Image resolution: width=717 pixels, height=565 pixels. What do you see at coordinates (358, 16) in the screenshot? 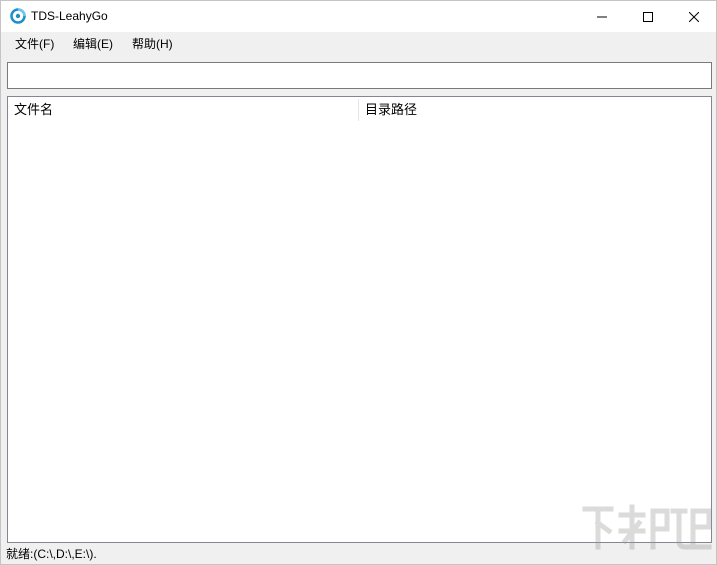
I see `title-bar: TDS-LeahyGo` at bounding box center [358, 16].